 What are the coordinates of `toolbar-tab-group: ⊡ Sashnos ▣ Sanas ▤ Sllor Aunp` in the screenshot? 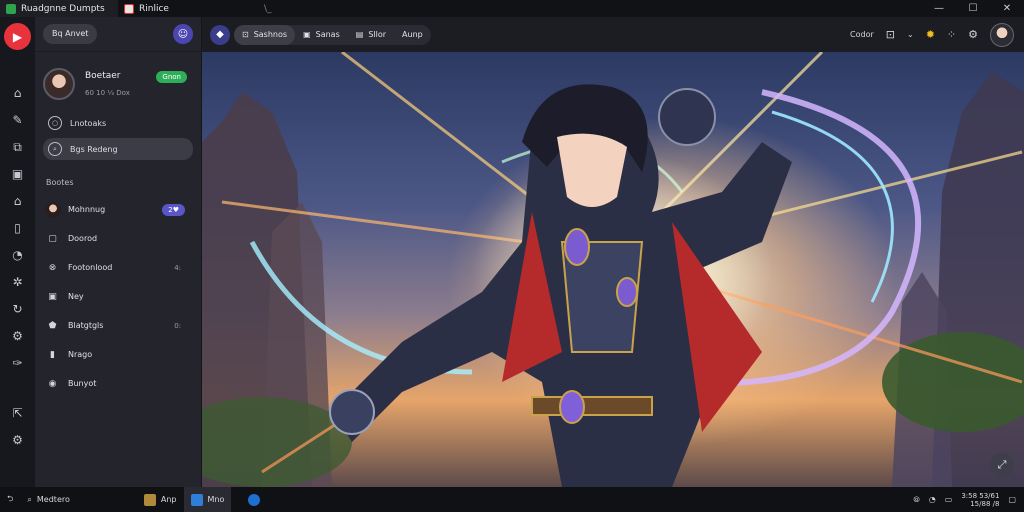 It's located at (332, 34).